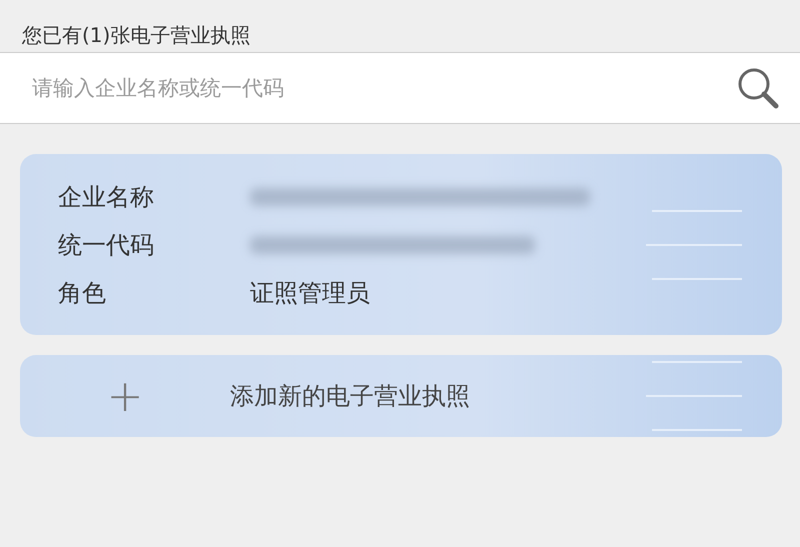 Image resolution: width=800 pixels, height=547 pixels. What do you see at coordinates (106, 197) in the screenshot?
I see `field-label: 企业名称` at bounding box center [106, 197].